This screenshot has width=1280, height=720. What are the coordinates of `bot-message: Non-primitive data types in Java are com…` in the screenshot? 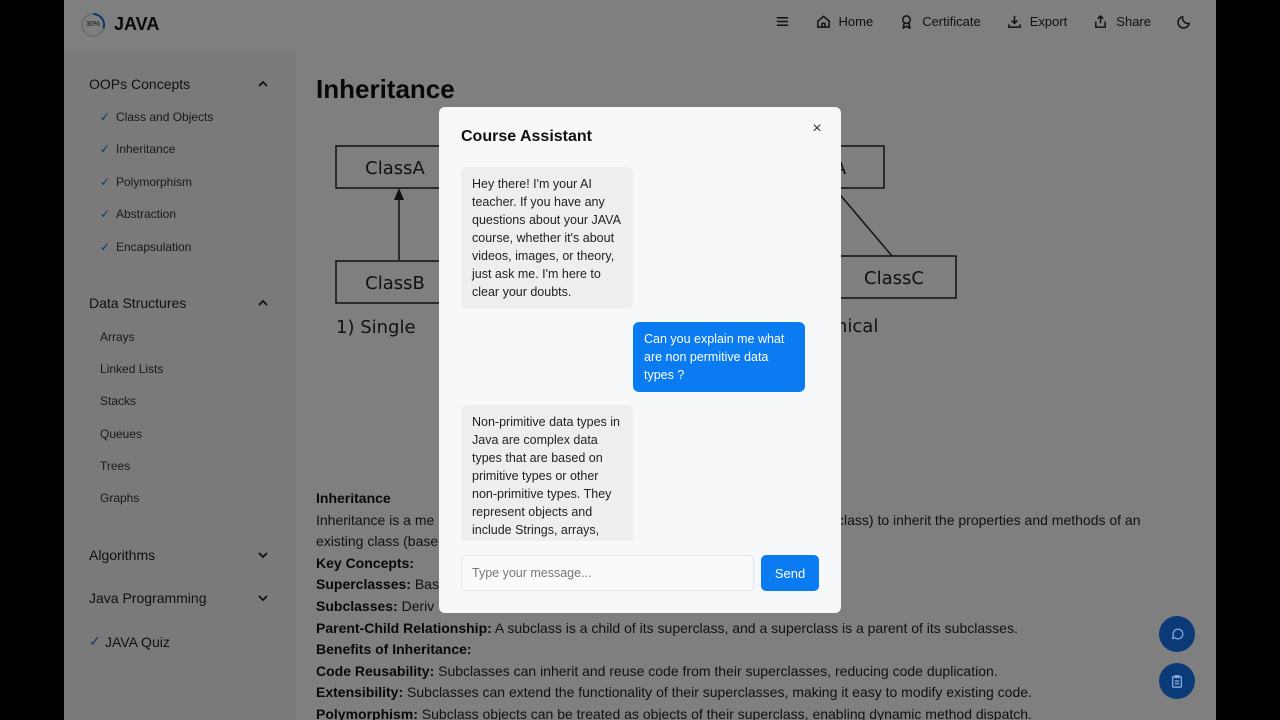 It's located at (547, 473).